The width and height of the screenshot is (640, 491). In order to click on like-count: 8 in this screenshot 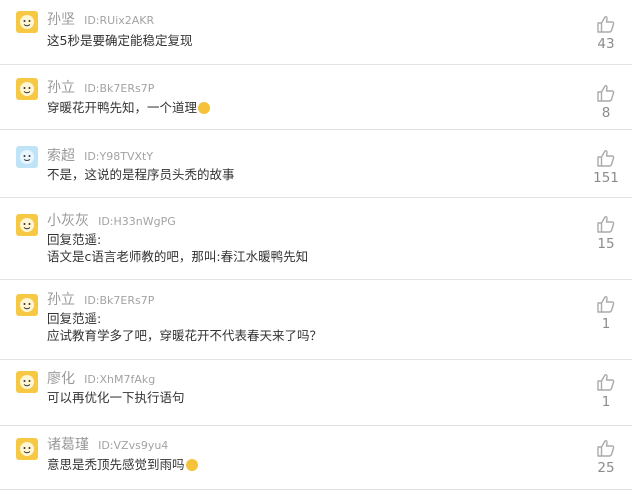, I will do `click(606, 113)`.